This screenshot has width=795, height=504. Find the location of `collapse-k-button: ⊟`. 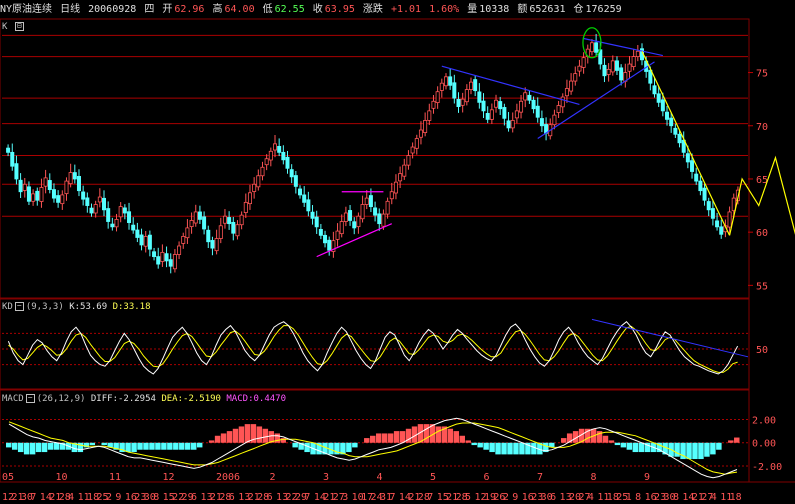

collapse-k-button: ⊟ is located at coordinates (19, 26).